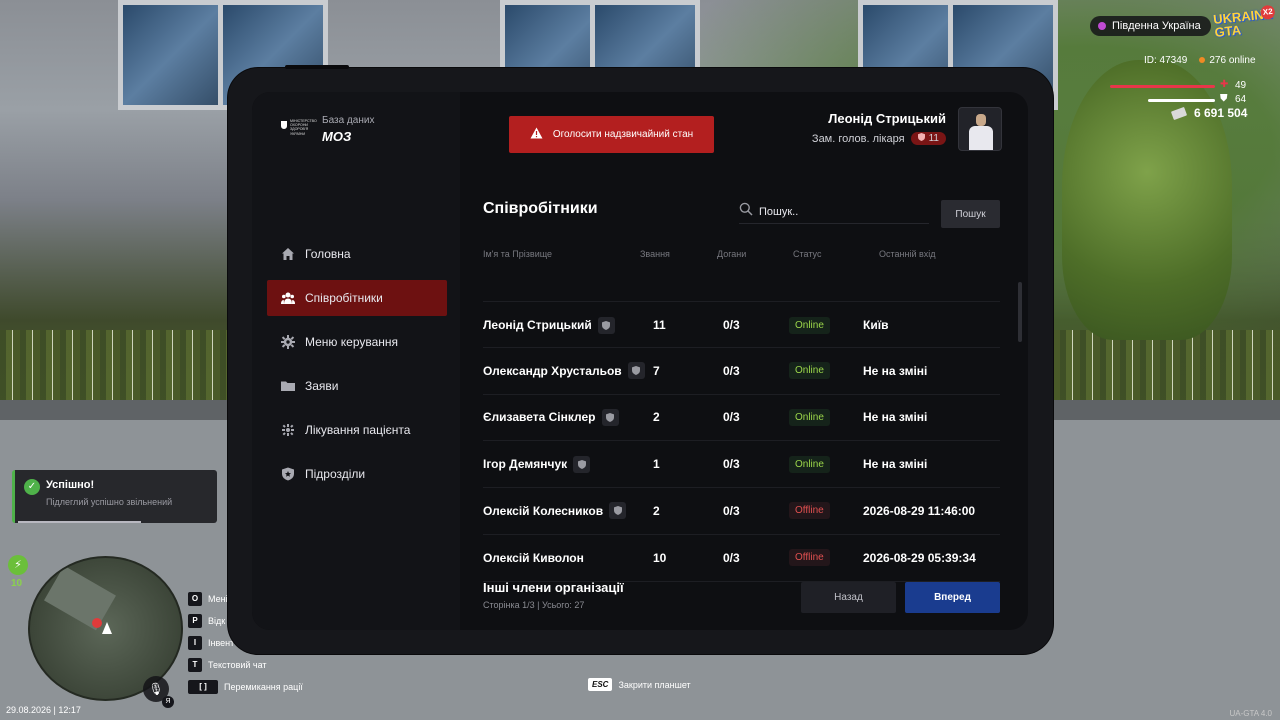 This screenshot has width=1280, height=720. Describe the element at coordinates (839, 211) in the screenshot. I see `search-input` at that location.